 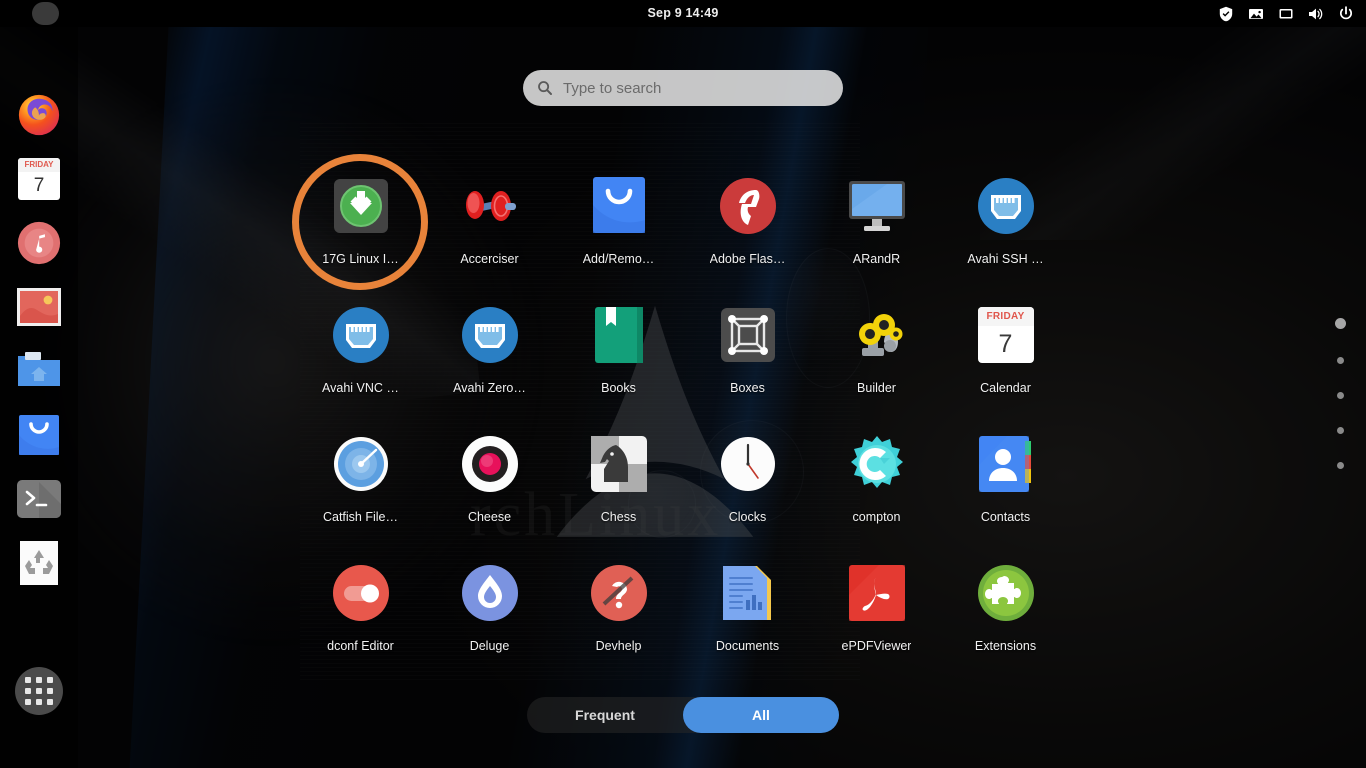 What do you see at coordinates (619, 593) in the screenshot?
I see `question-mark-icon` at bounding box center [619, 593].